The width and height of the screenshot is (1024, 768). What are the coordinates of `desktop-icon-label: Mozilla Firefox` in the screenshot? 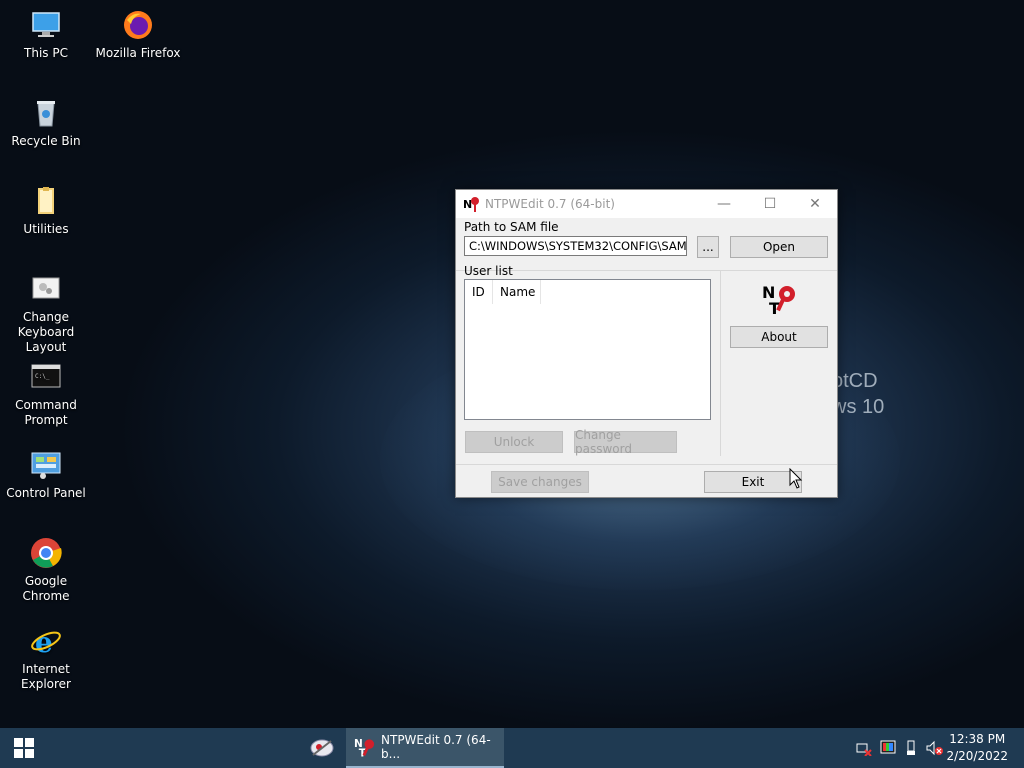 It's located at (138, 53).